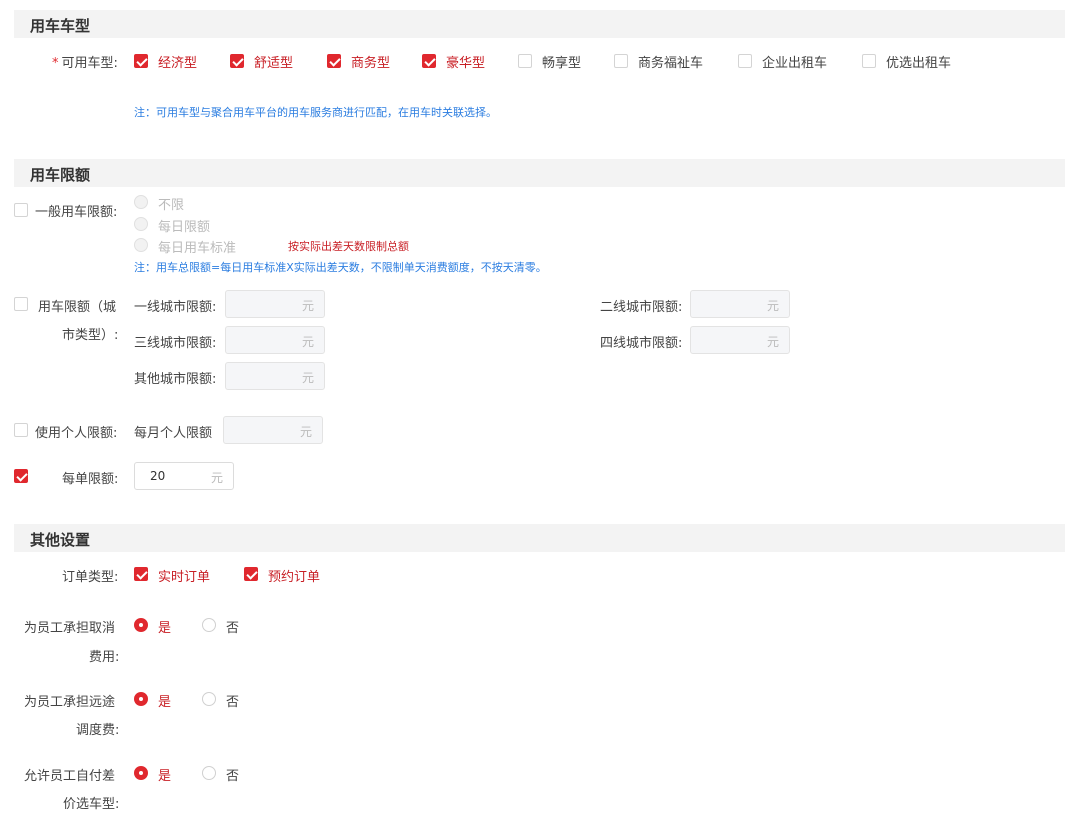 This screenshot has width=1092, height=820. I want to click on general-limit-note: 注：用车总限额=每日用车标准X实际出差天数，不限制单天消费额度，不按天清零。, so click(340, 267).